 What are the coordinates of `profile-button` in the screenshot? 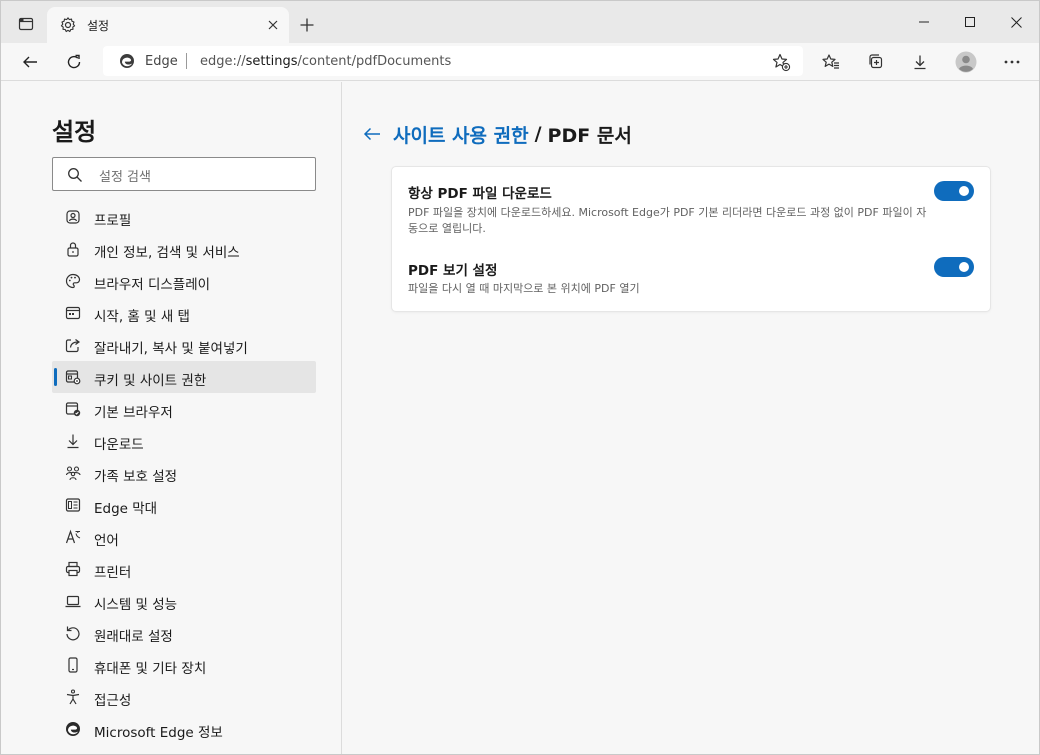 It's located at (966, 62).